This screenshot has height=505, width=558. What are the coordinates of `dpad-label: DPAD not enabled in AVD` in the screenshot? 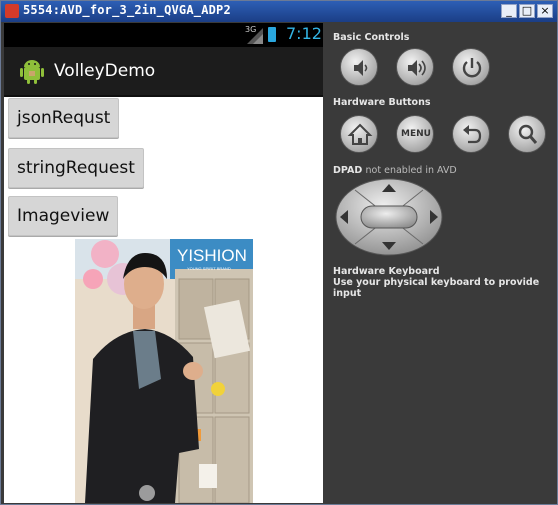 It's located at (395, 170).